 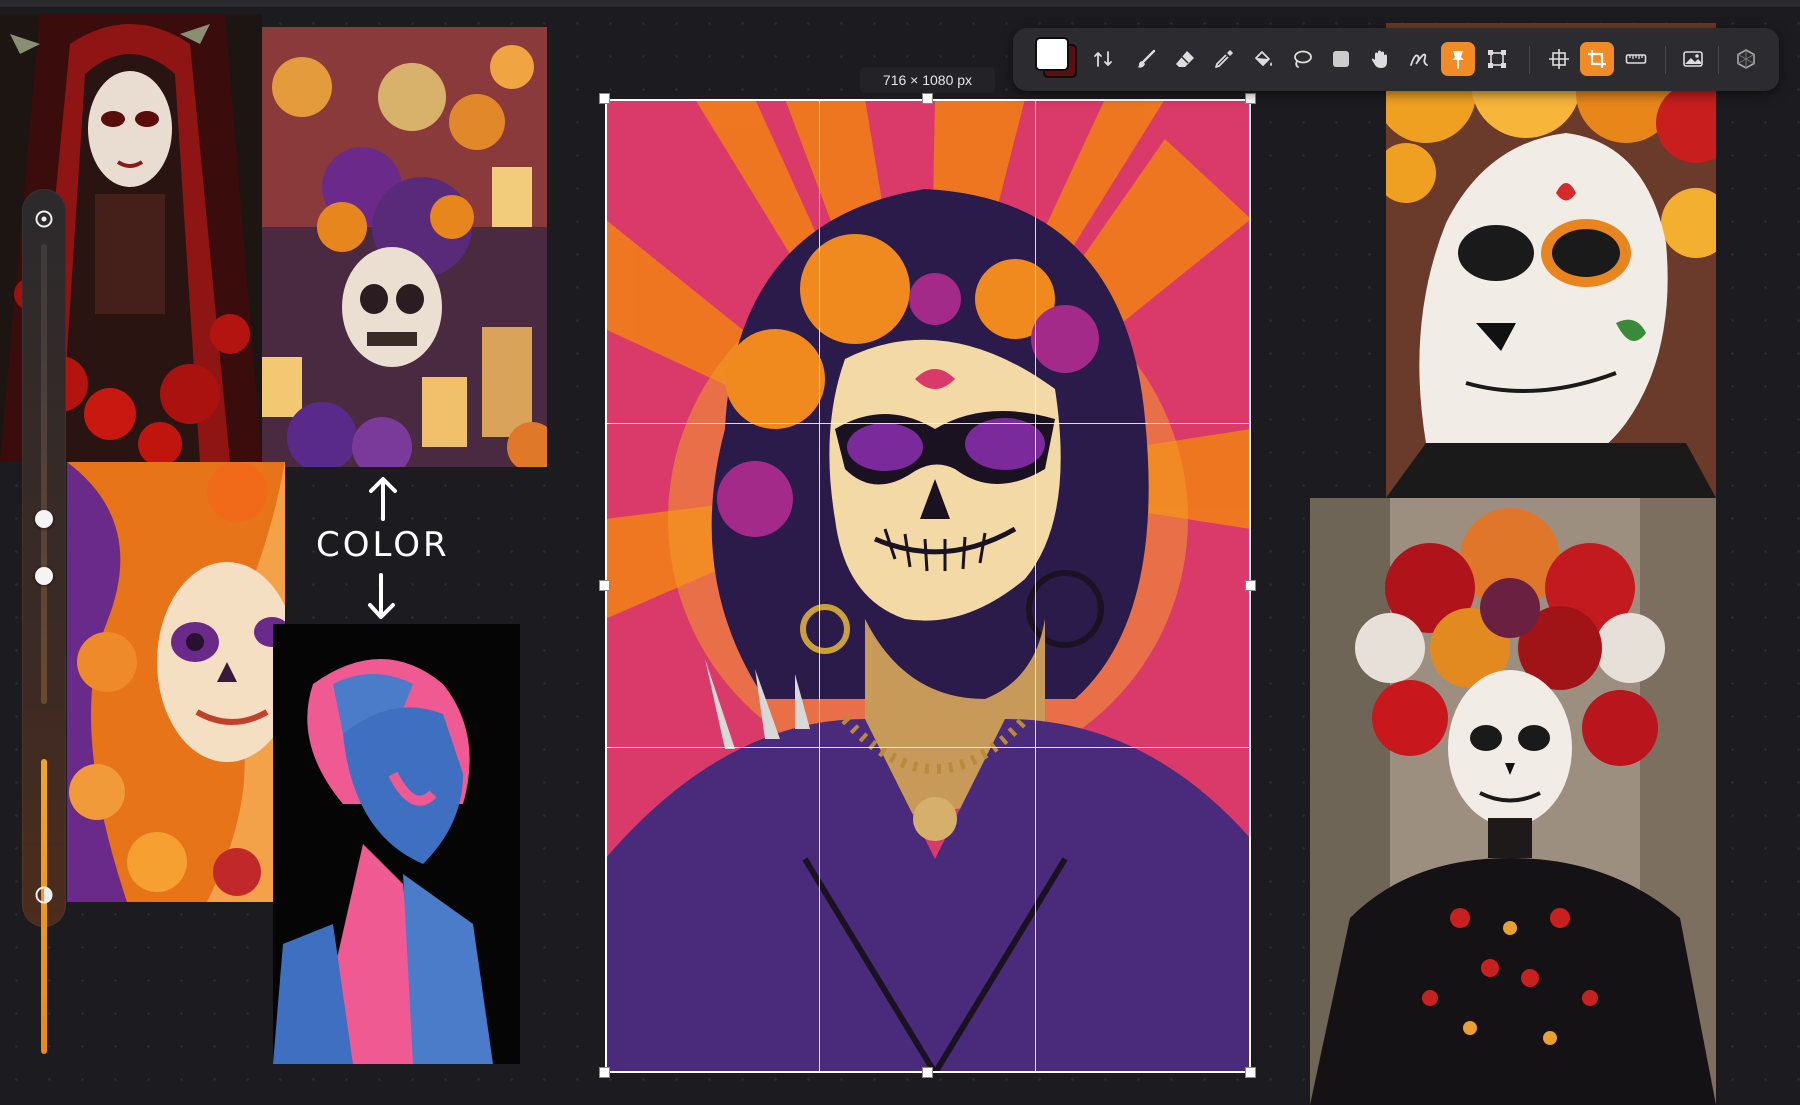 What do you see at coordinates (1302, 59) in the screenshot?
I see `lasso-icon` at bounding box center [1302, 59].